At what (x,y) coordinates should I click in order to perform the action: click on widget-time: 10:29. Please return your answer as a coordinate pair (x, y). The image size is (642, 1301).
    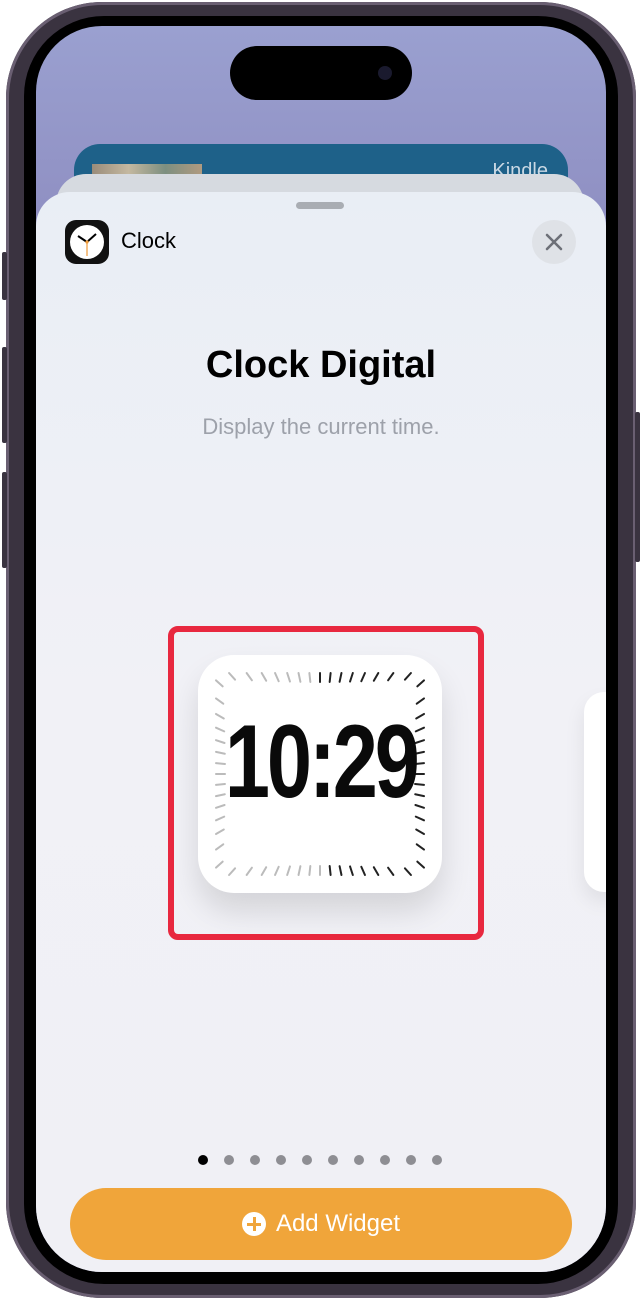
    Looking at the image, I should click on (322, 762).